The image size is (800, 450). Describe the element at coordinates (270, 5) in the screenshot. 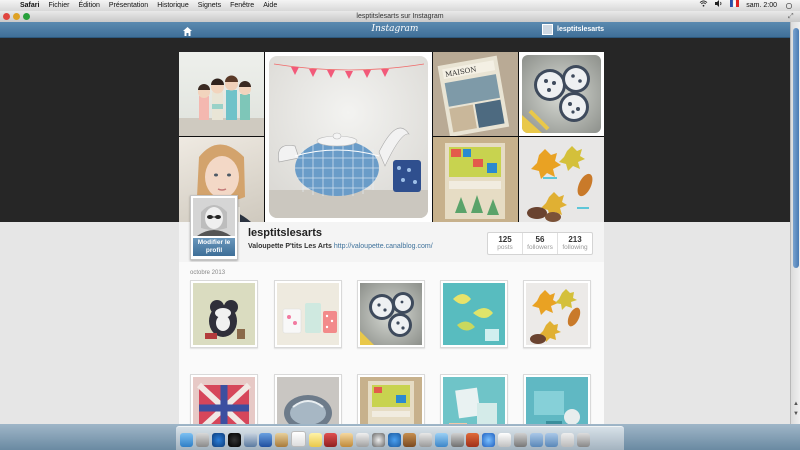

I see `menu-aide: Aide` at that location.